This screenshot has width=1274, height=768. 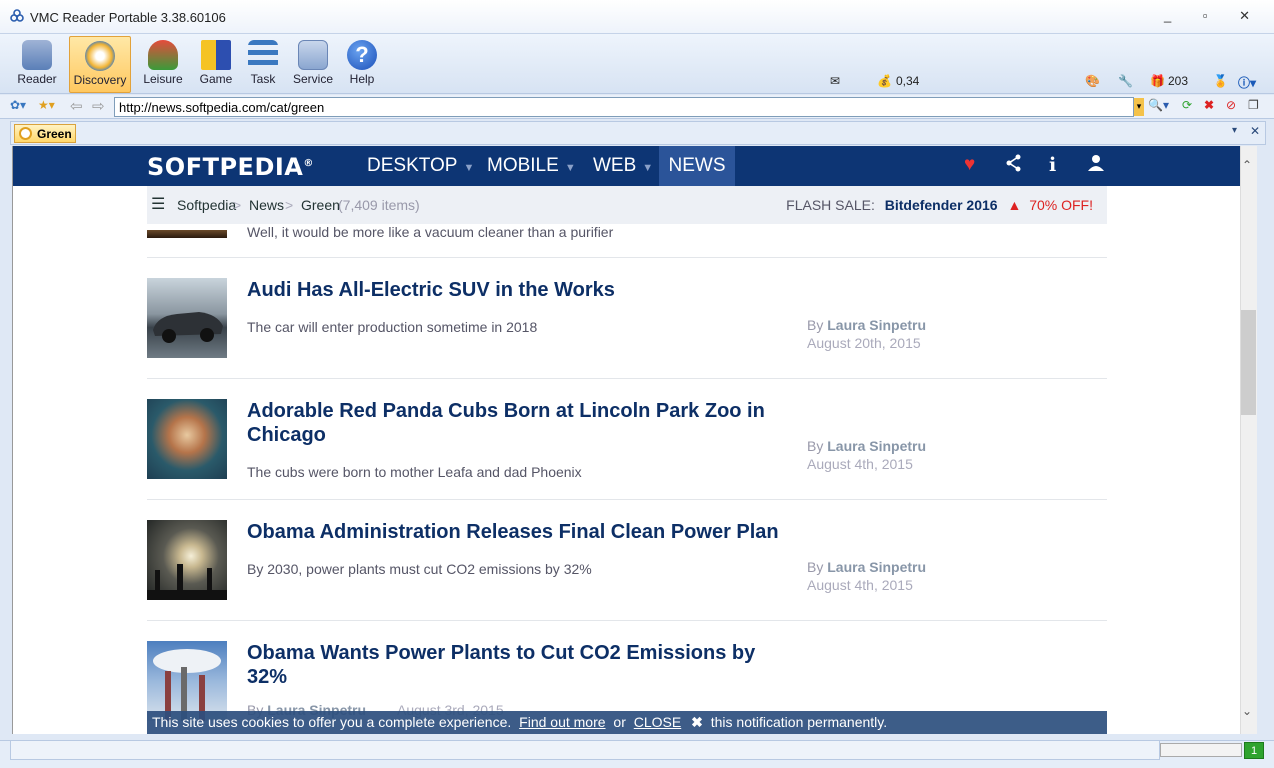 I want to click on star-icon: ★▾, so click(x=46, y=105).